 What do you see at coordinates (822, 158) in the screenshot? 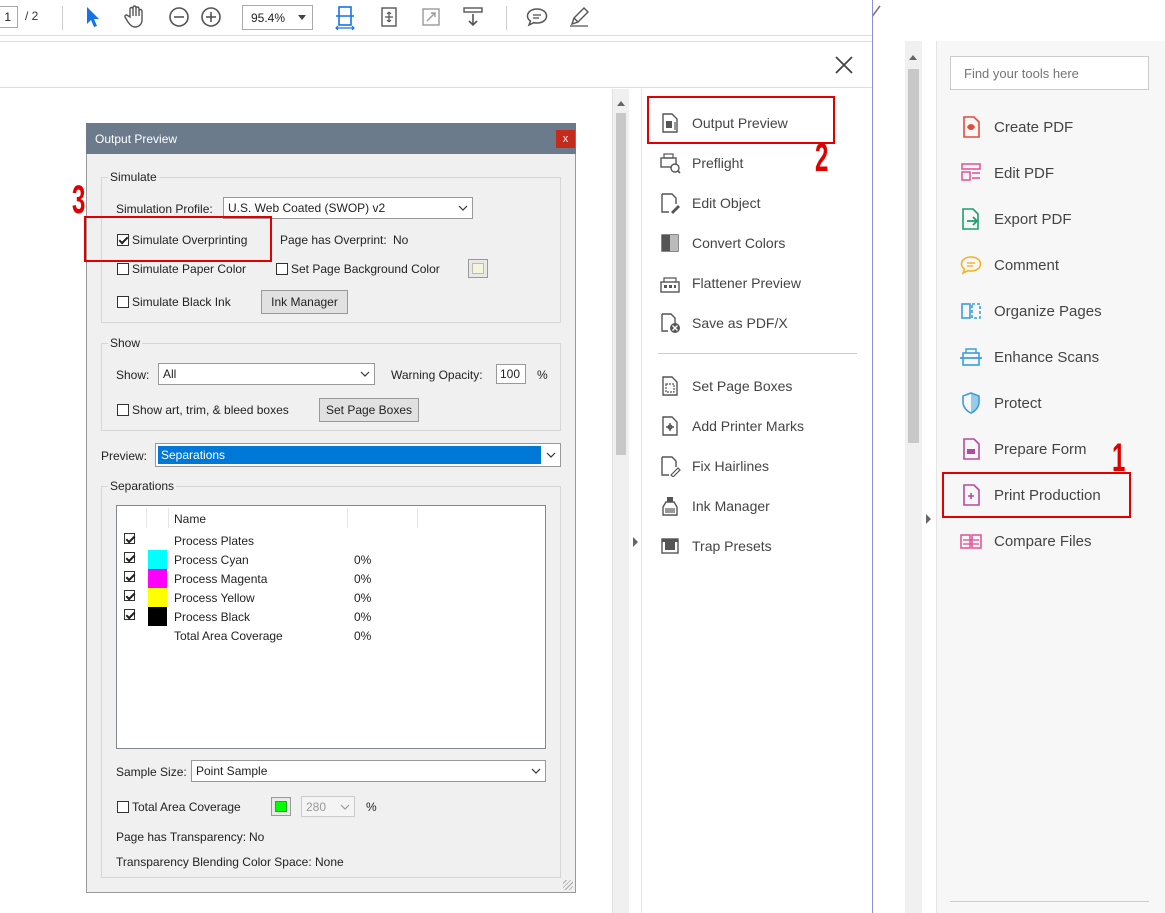
I see `annotation-number-2: 2` at bounding box center [822, 158].